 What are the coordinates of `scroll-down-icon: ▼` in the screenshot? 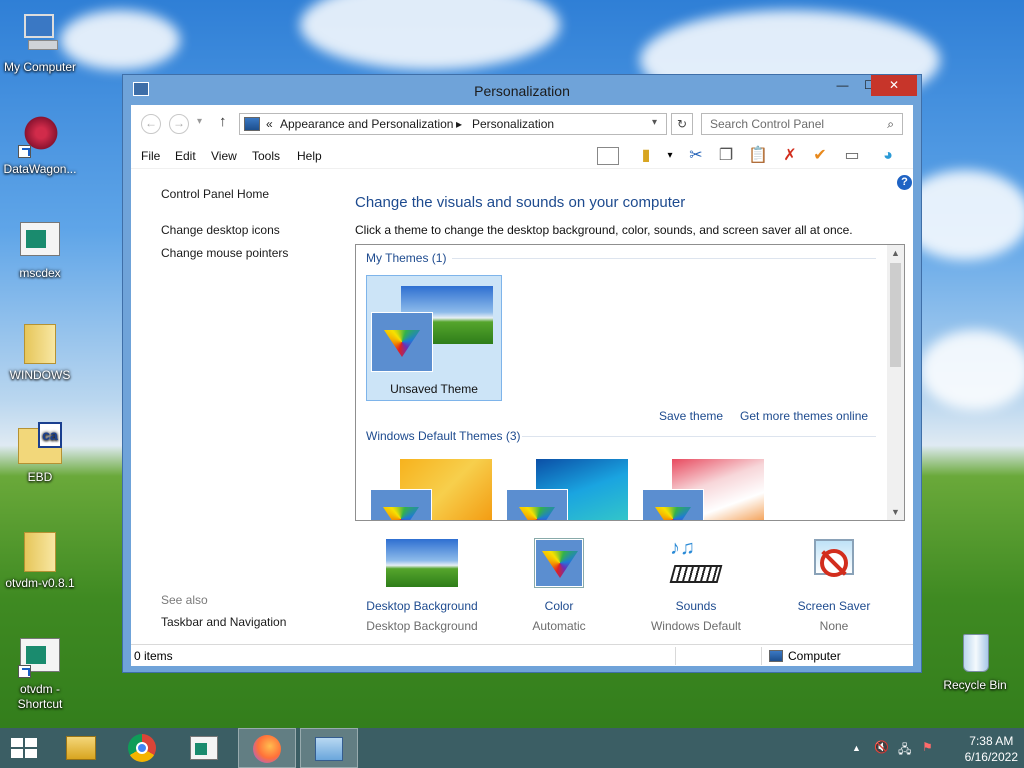 It's located at (895, 512).